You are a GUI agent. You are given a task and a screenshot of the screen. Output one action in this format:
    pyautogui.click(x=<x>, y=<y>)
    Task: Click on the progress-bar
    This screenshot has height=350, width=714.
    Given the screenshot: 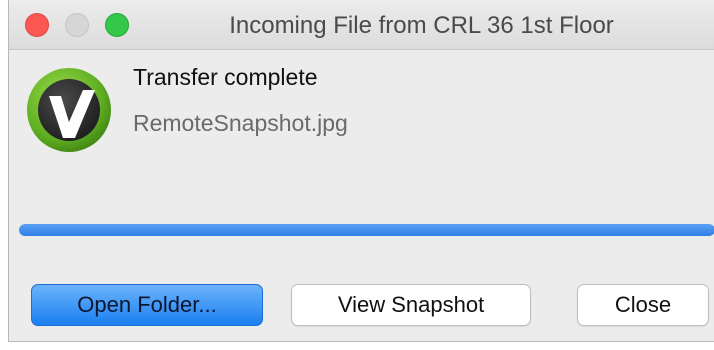 What is the action you would take?
    pyautogui.click(x=366, y=230)
    